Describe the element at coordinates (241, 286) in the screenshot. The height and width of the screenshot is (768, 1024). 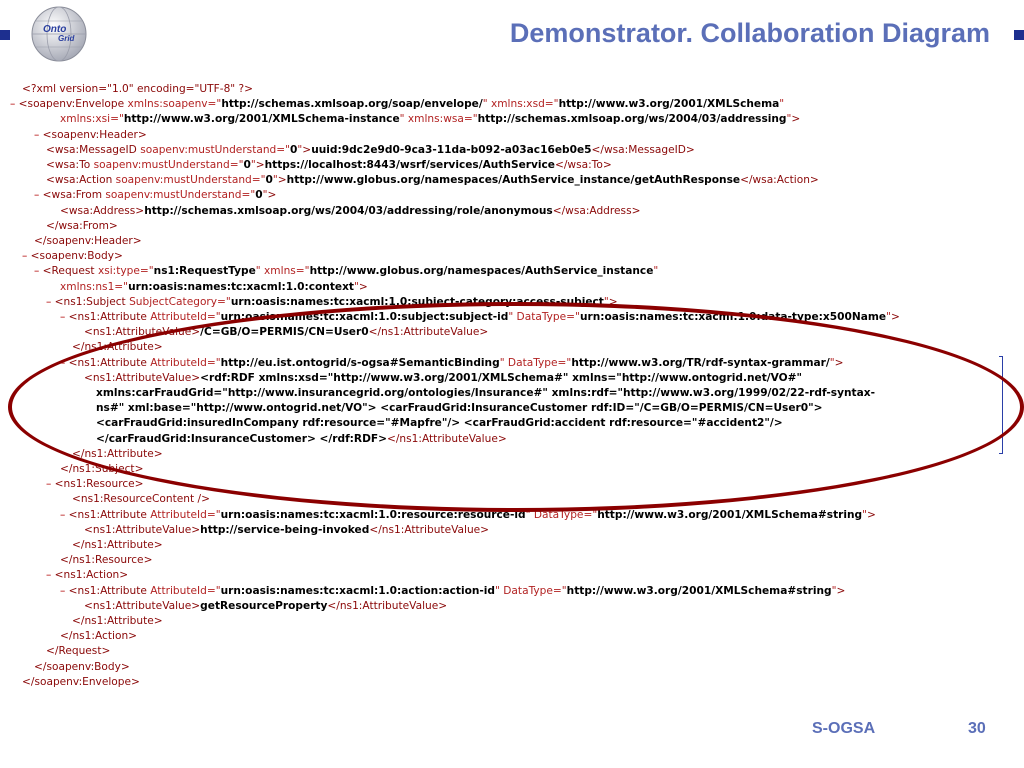
I see `xml-token: urn:oasis:names:tc:xacml:1.0:context` at that location.